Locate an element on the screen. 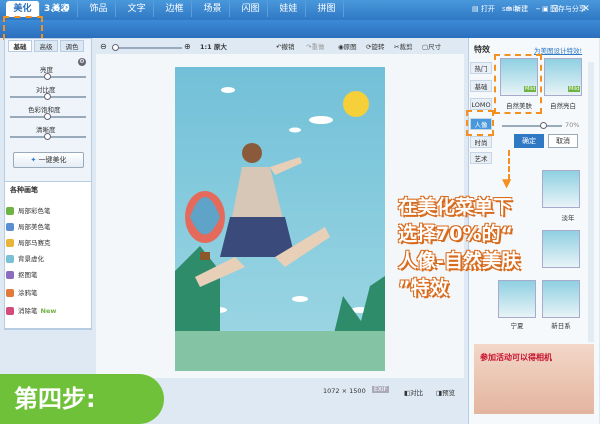 The image size is (600, 424). resize-button: ▢尺寸 is located at coordinates (431, 47).